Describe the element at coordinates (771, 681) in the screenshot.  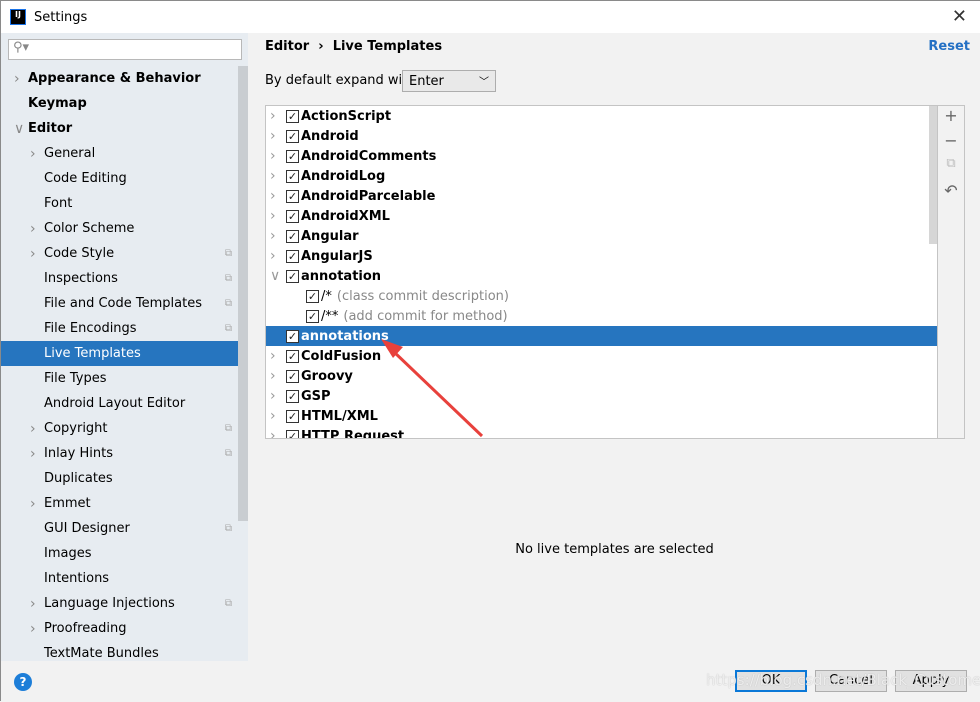
I see `ok-button: OK` at that location.